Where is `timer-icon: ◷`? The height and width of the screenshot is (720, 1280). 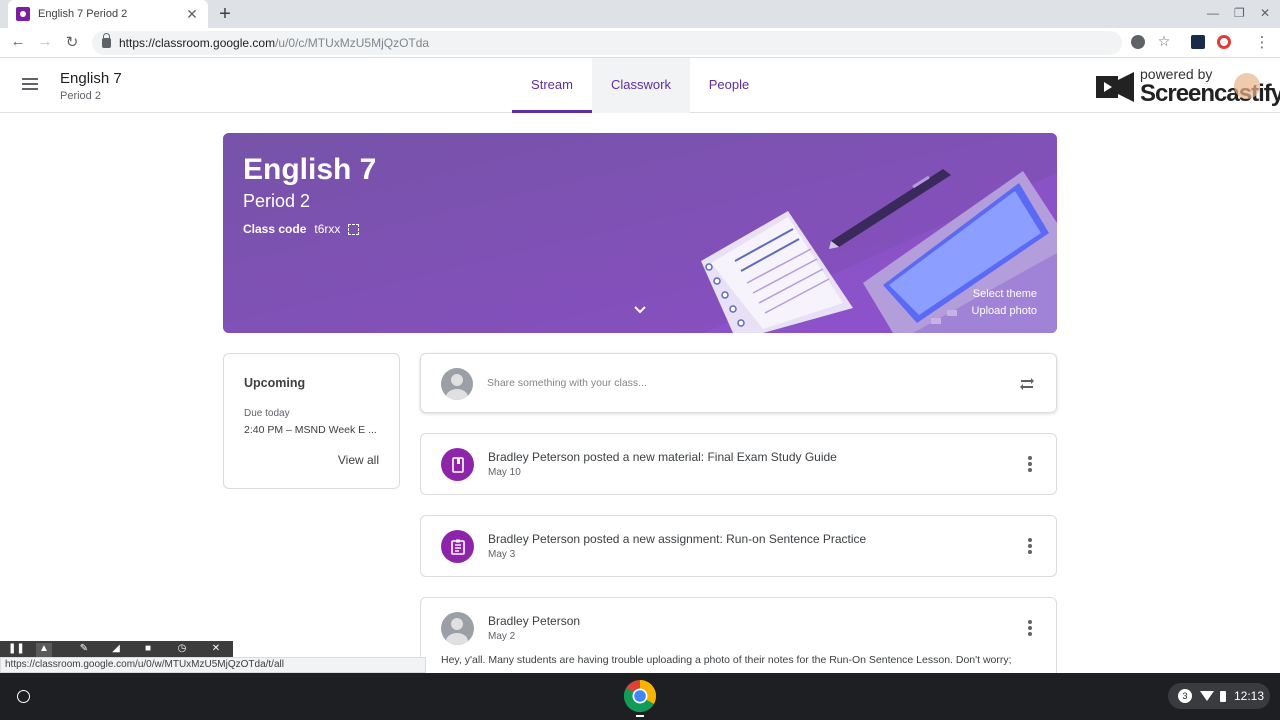 timer-icon: ◷ is located at coordinates (182, 650).